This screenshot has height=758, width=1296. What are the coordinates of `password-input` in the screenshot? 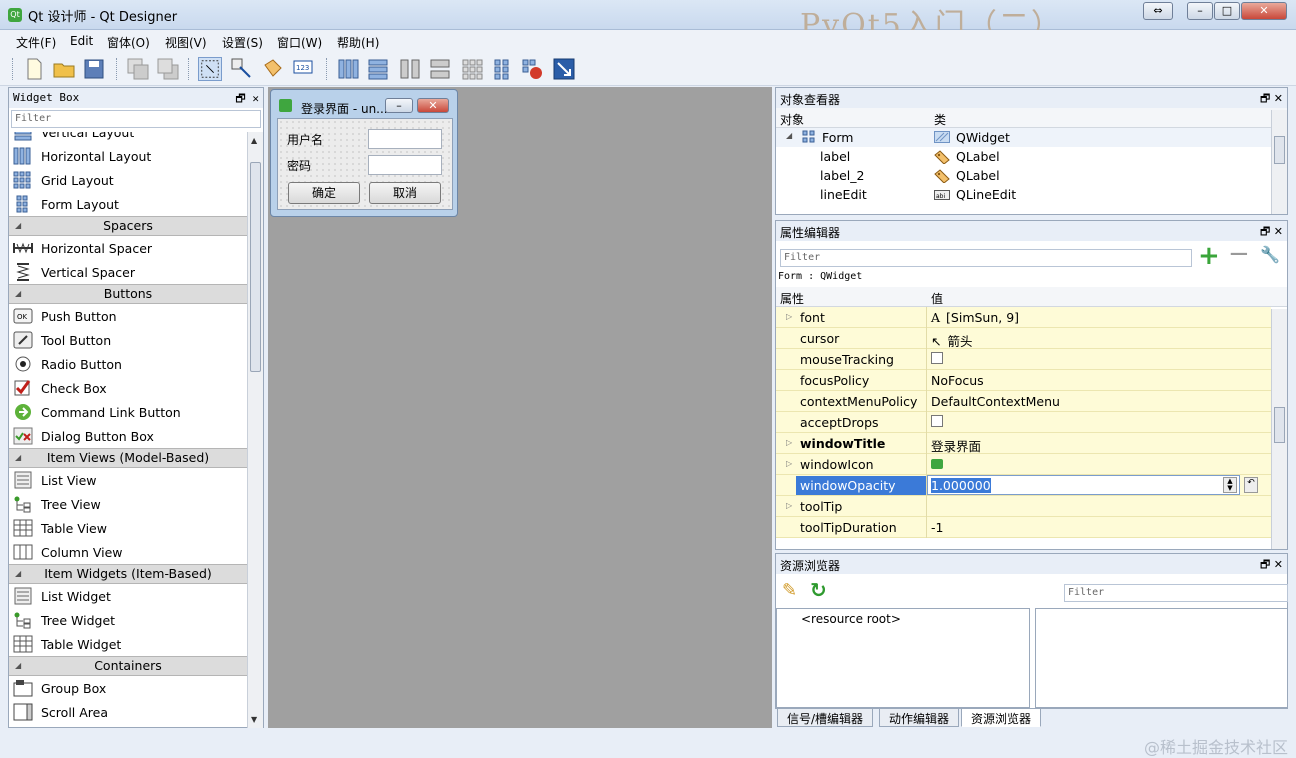 It's located at (405, 165).